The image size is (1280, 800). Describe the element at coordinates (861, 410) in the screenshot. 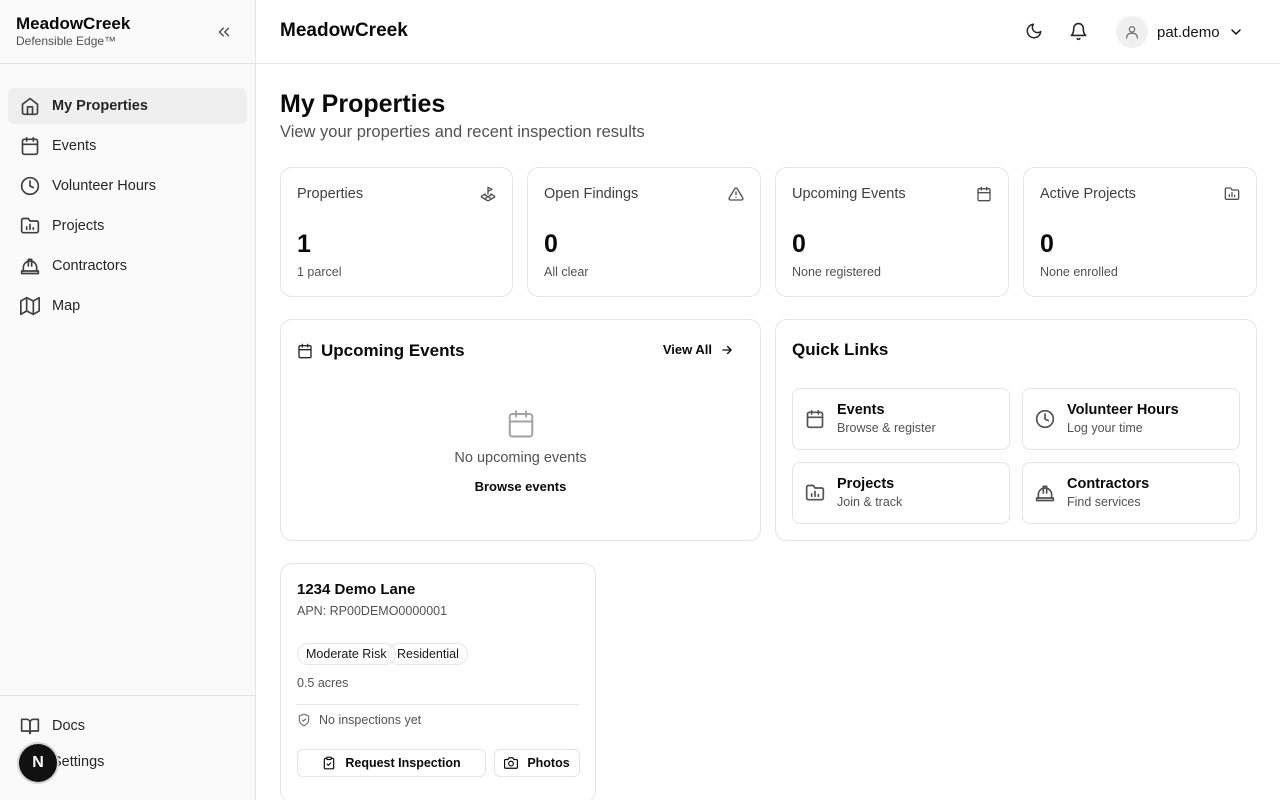

I see `quick-link-title: Events` at that location.